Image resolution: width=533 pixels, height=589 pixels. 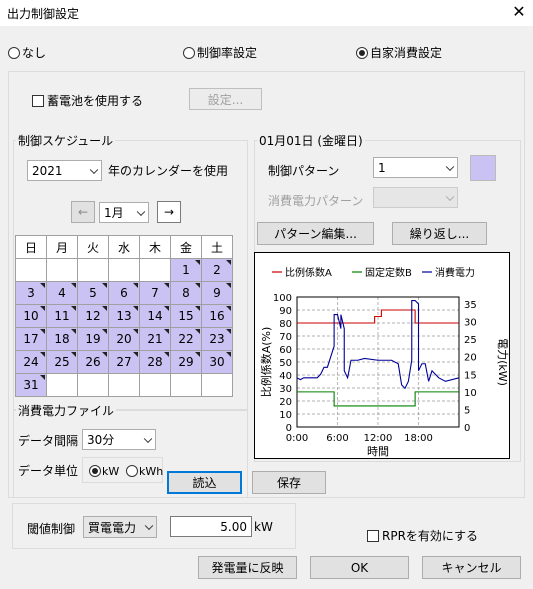 I want to click on interval-select-value: 30分, so click(x=101, y=440).